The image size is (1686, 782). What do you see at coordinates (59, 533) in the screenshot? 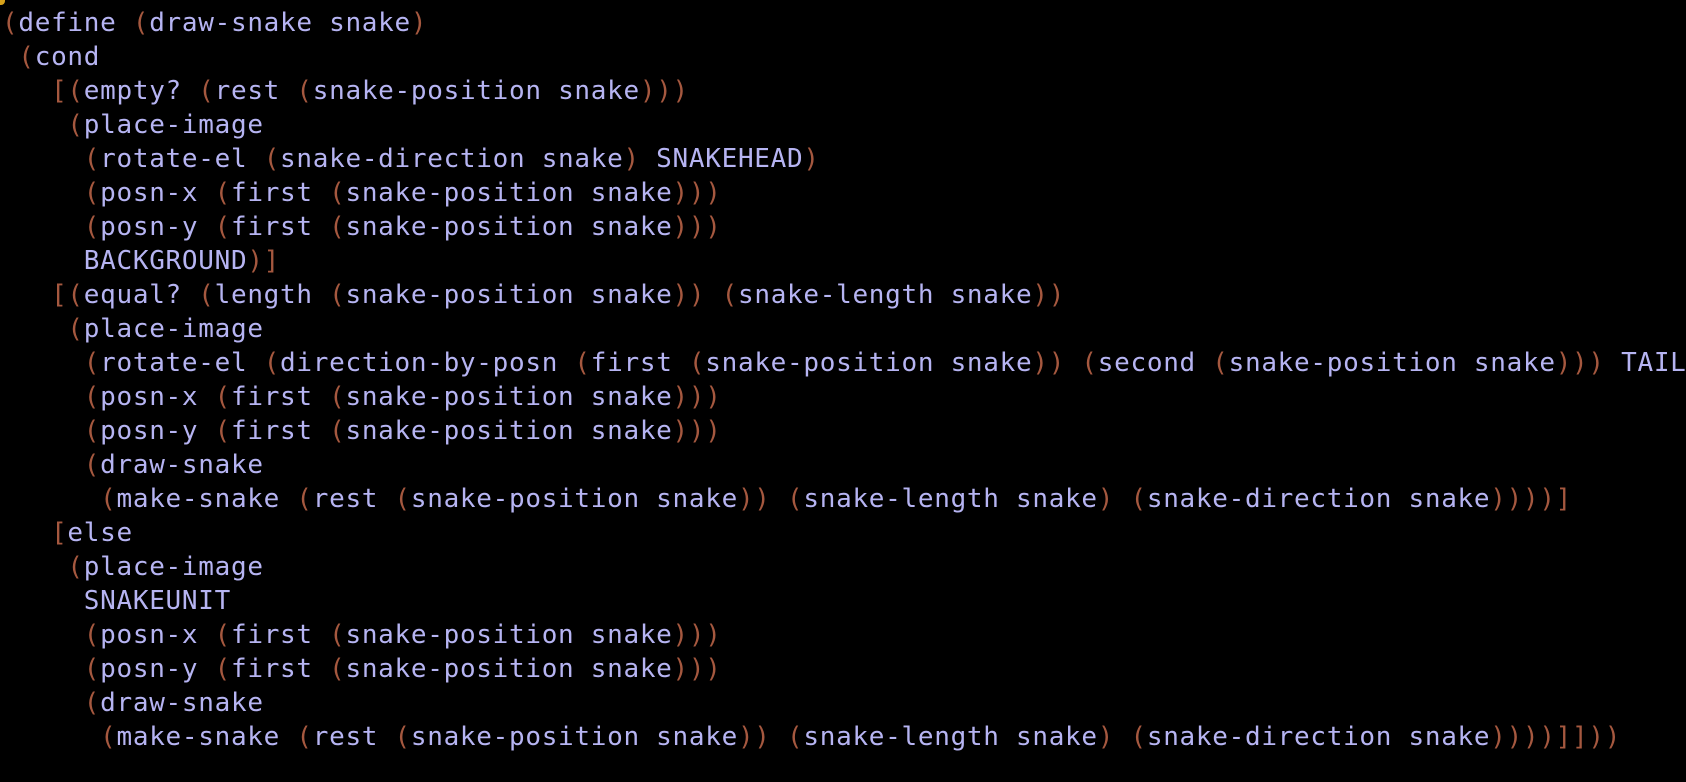
I see `code-bracket: [` at bounding box center [59, 533].